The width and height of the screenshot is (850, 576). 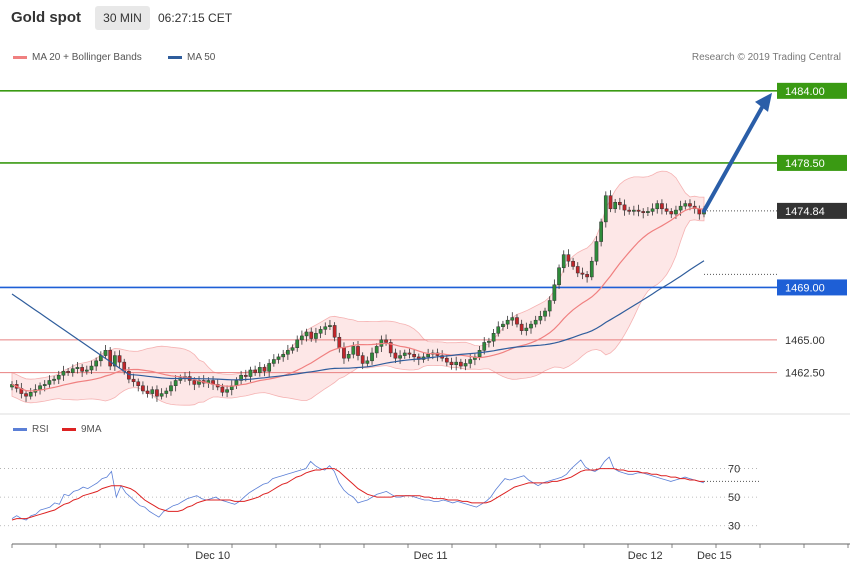 What do you see at coordinates (734, 527) in the screenshot?
I see `rsi-tick-label: 30` at bounding box center [734, 527].